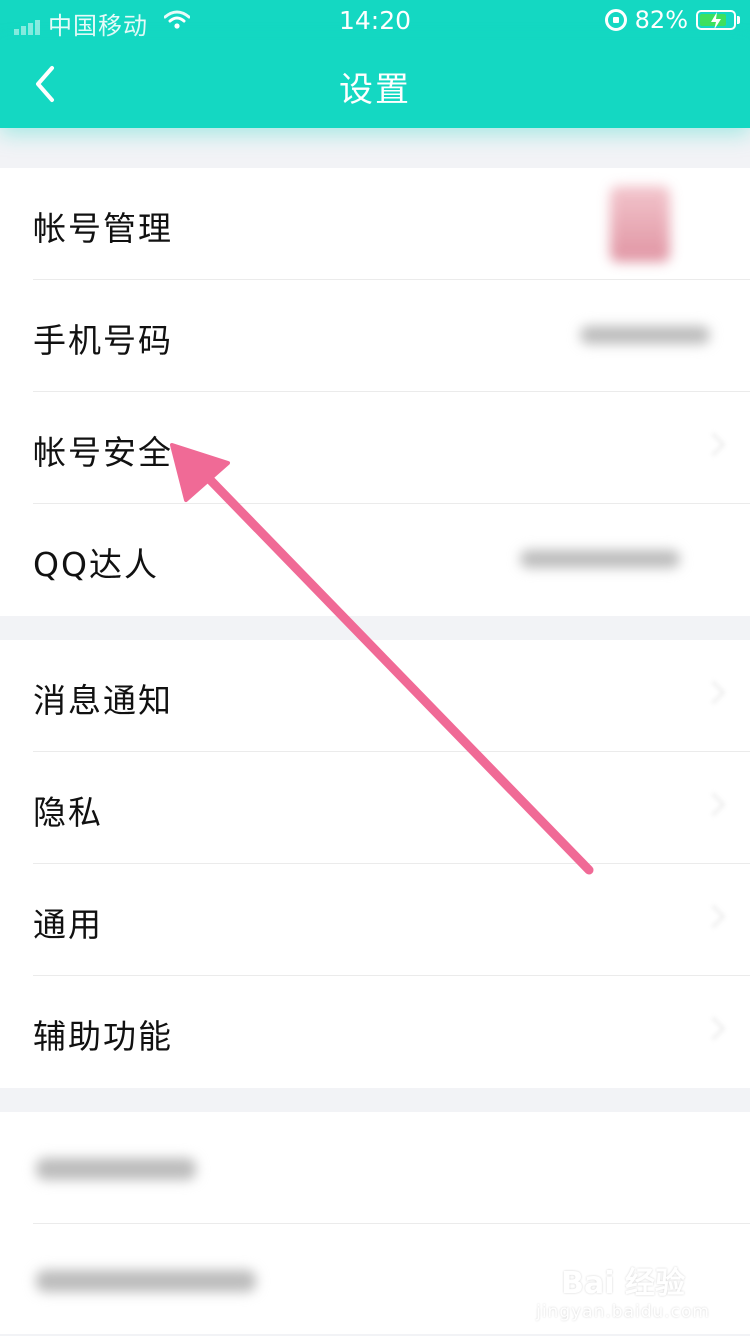  Describe the element at coordinates (375, 696) in the screenshot. I see `settings-item-notifications: 消息通知` at that location.